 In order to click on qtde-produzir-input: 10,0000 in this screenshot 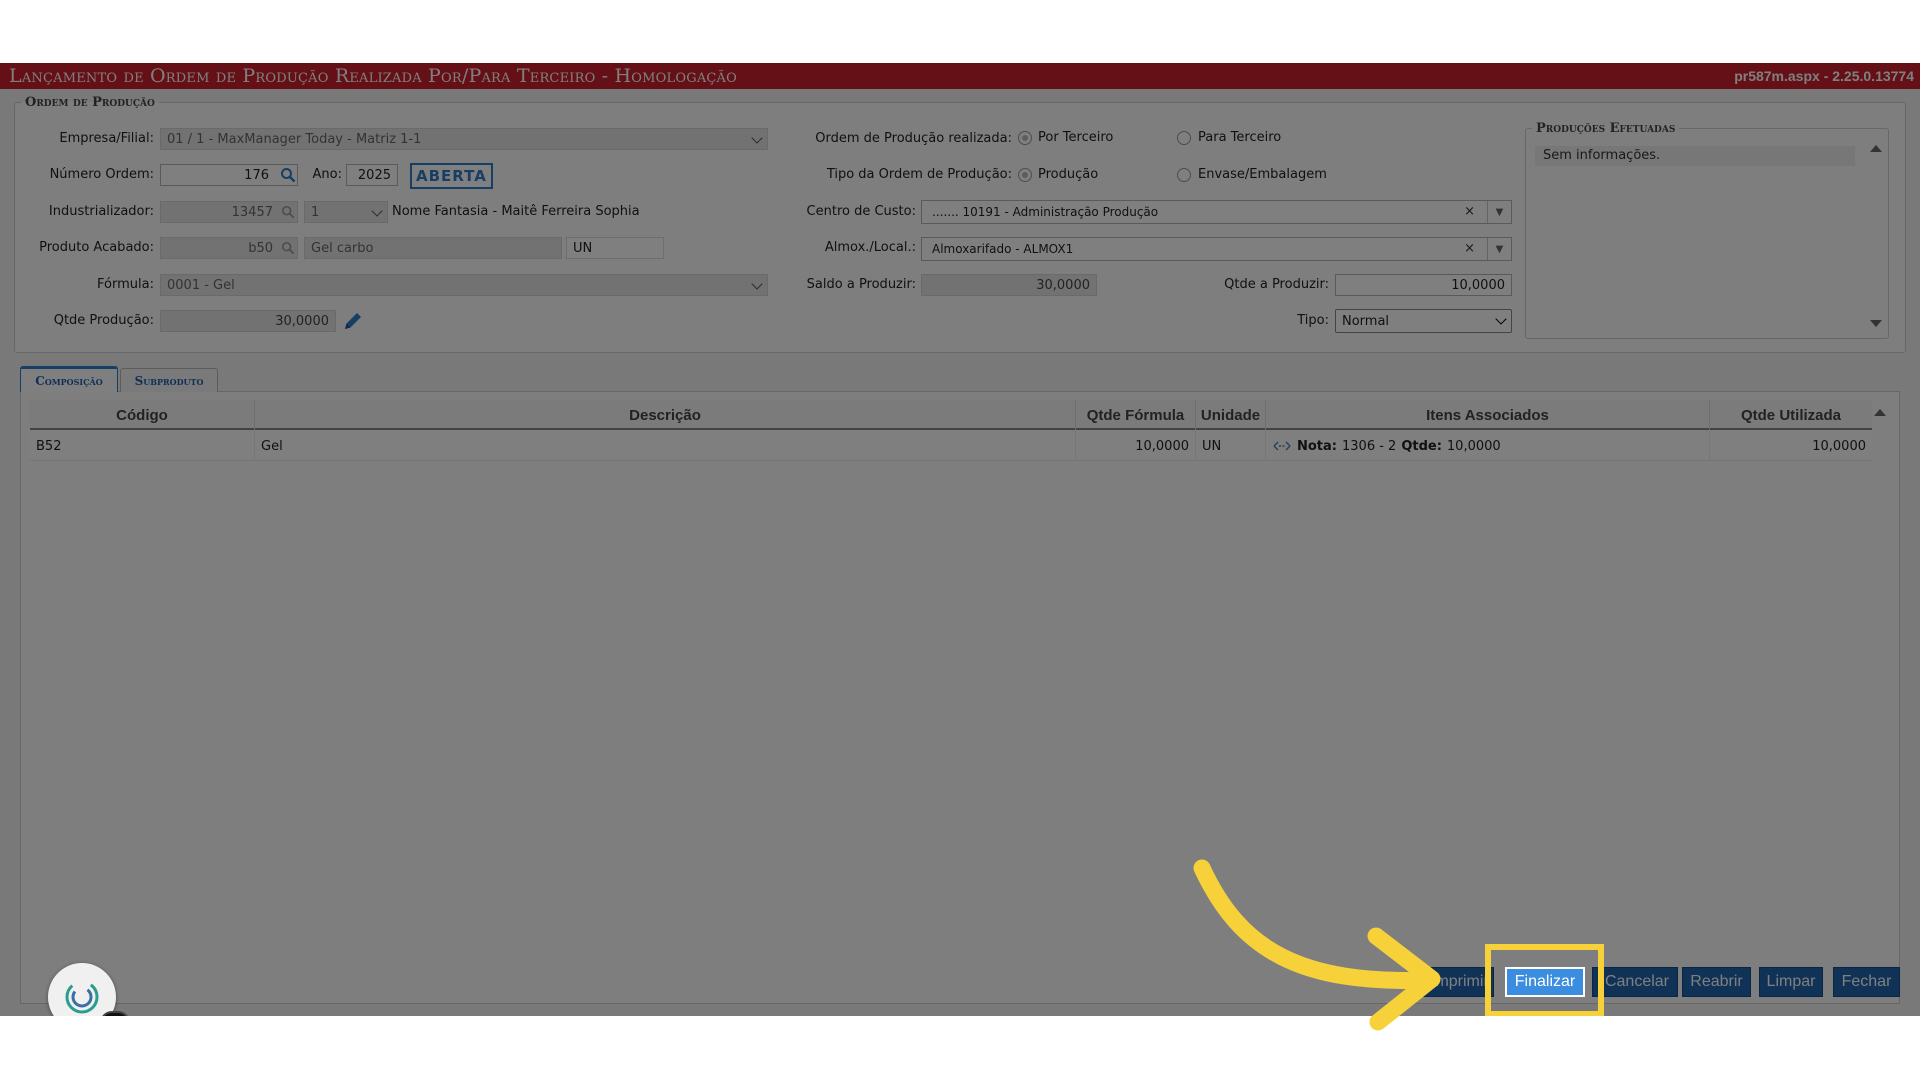, I will do `click(1423, 285)`.